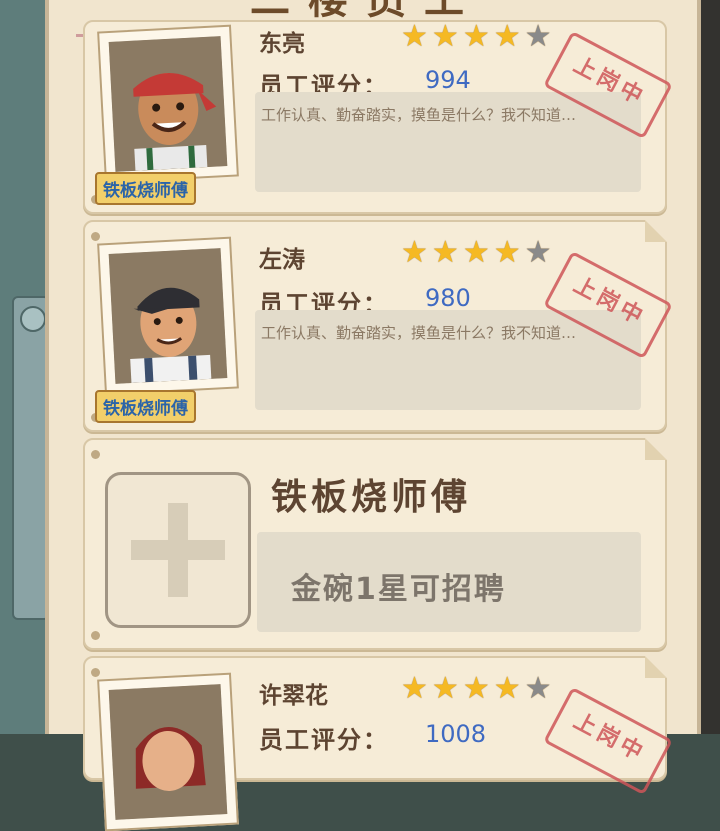 Image resolution: width=720 pixels, height=831 pixels. What do you see at coordinates (448, 298) in the screenshot?
I see `score-value: 980` at bounding box center [448, 298].